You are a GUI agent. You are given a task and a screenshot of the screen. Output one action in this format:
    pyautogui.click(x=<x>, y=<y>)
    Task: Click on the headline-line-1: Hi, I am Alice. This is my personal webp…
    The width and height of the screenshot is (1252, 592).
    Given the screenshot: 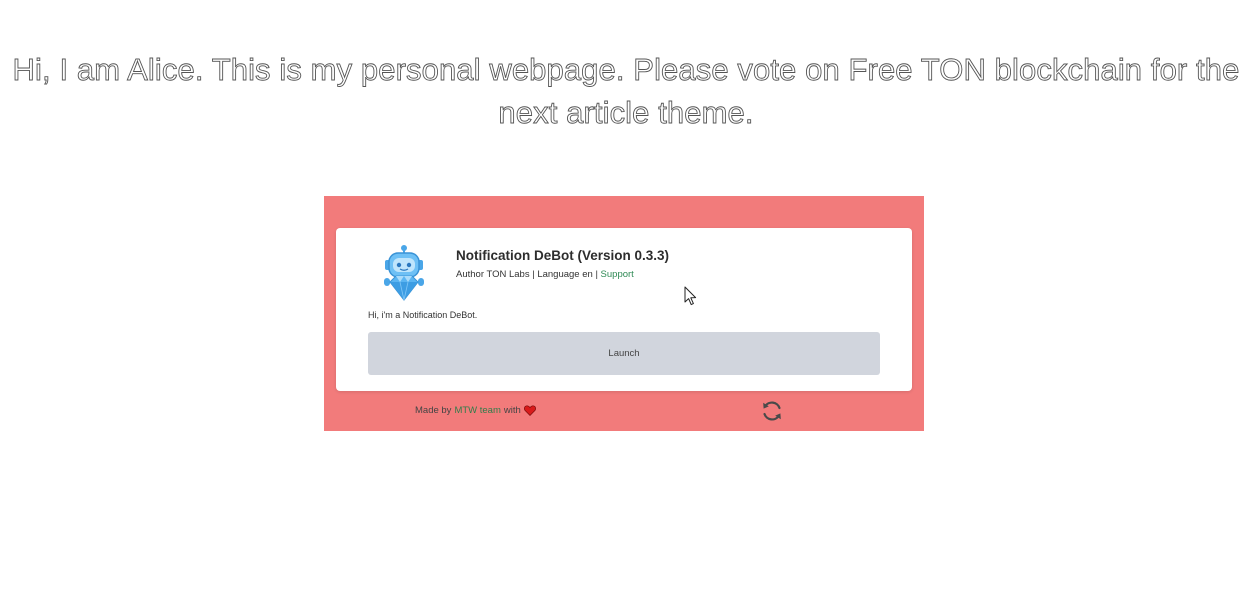 What is the action you would take?
    pyautogui.click(x=626, y=70)
    